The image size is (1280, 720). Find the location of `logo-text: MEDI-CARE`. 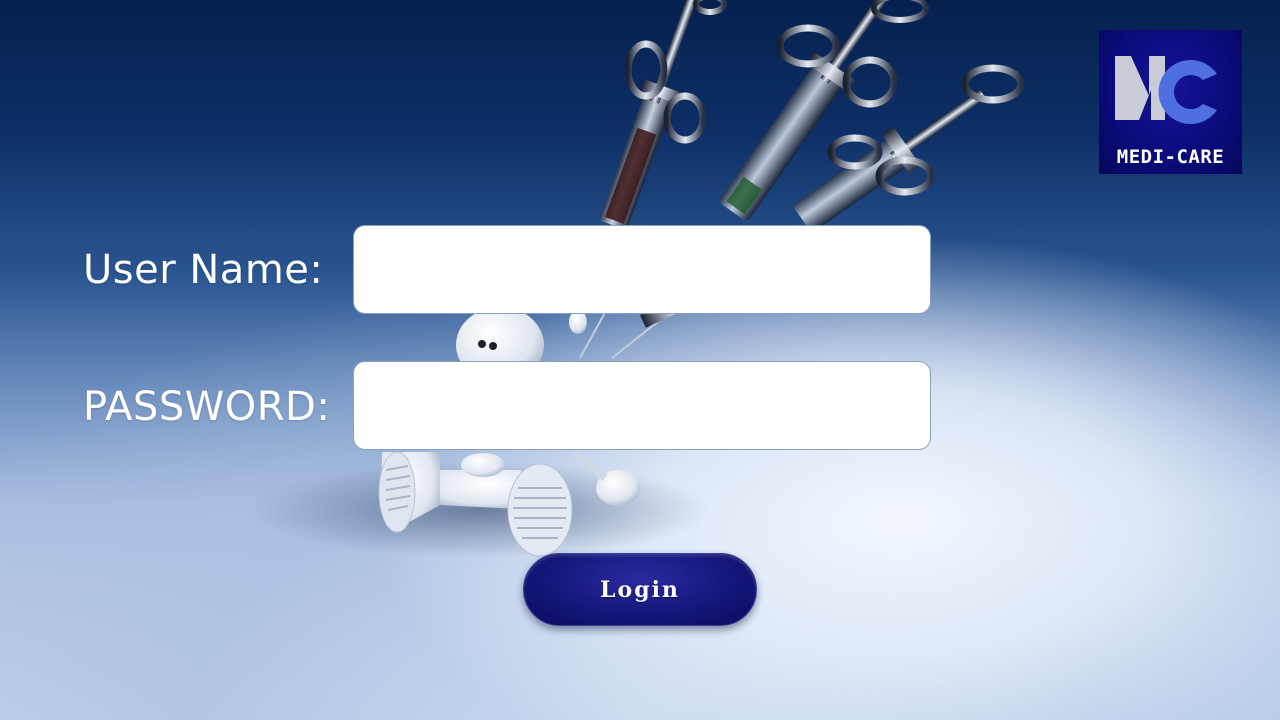

logo-text: MEDI-CARE is located at coordinates (1170, 157).